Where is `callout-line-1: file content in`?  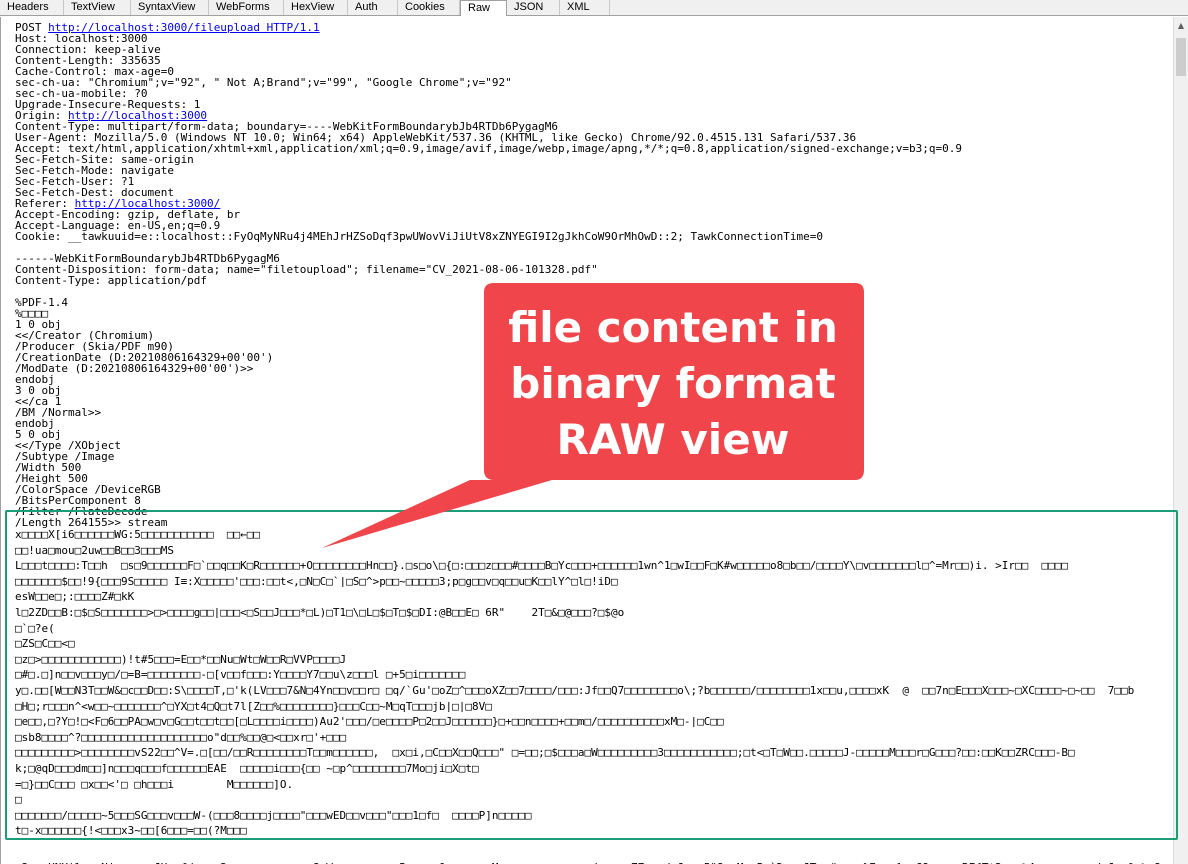
callout-line-1: file content in is located at coordinates (673, 327).